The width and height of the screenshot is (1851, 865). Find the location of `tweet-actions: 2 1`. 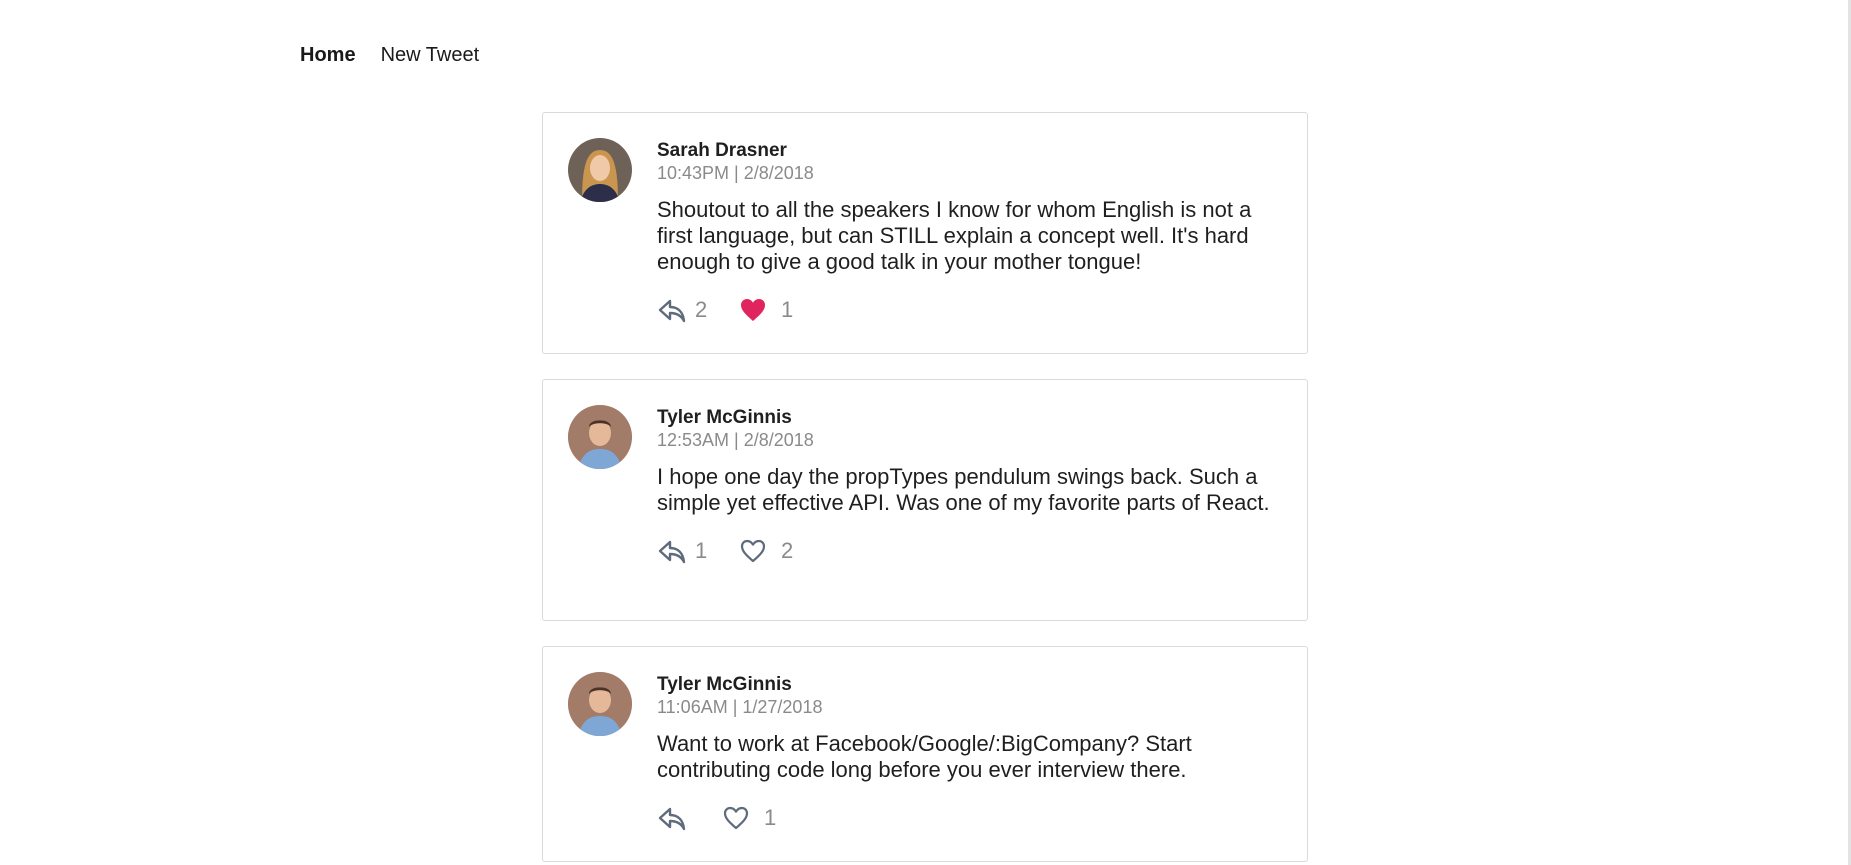

tweet-actions: 2 1 is located at coordinates (967, 310).